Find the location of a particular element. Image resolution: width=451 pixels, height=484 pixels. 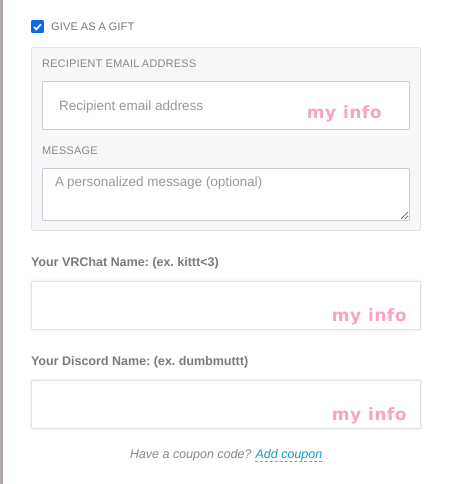

coupon-prompt: Have a coupon code? is located at coordinates (191, 454).